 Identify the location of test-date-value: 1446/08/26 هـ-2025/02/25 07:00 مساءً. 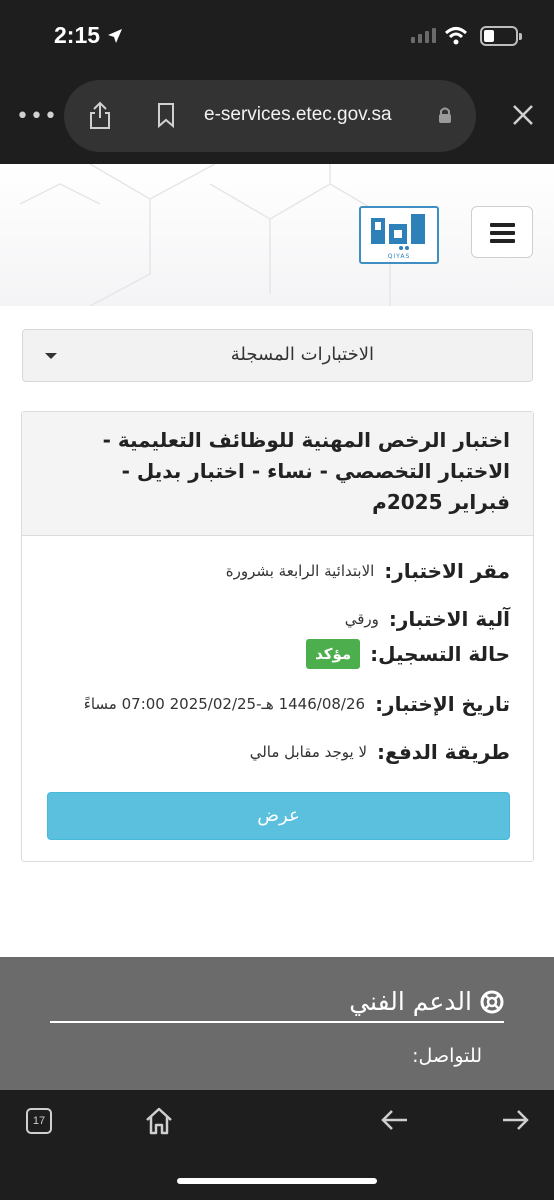
(224, 704).